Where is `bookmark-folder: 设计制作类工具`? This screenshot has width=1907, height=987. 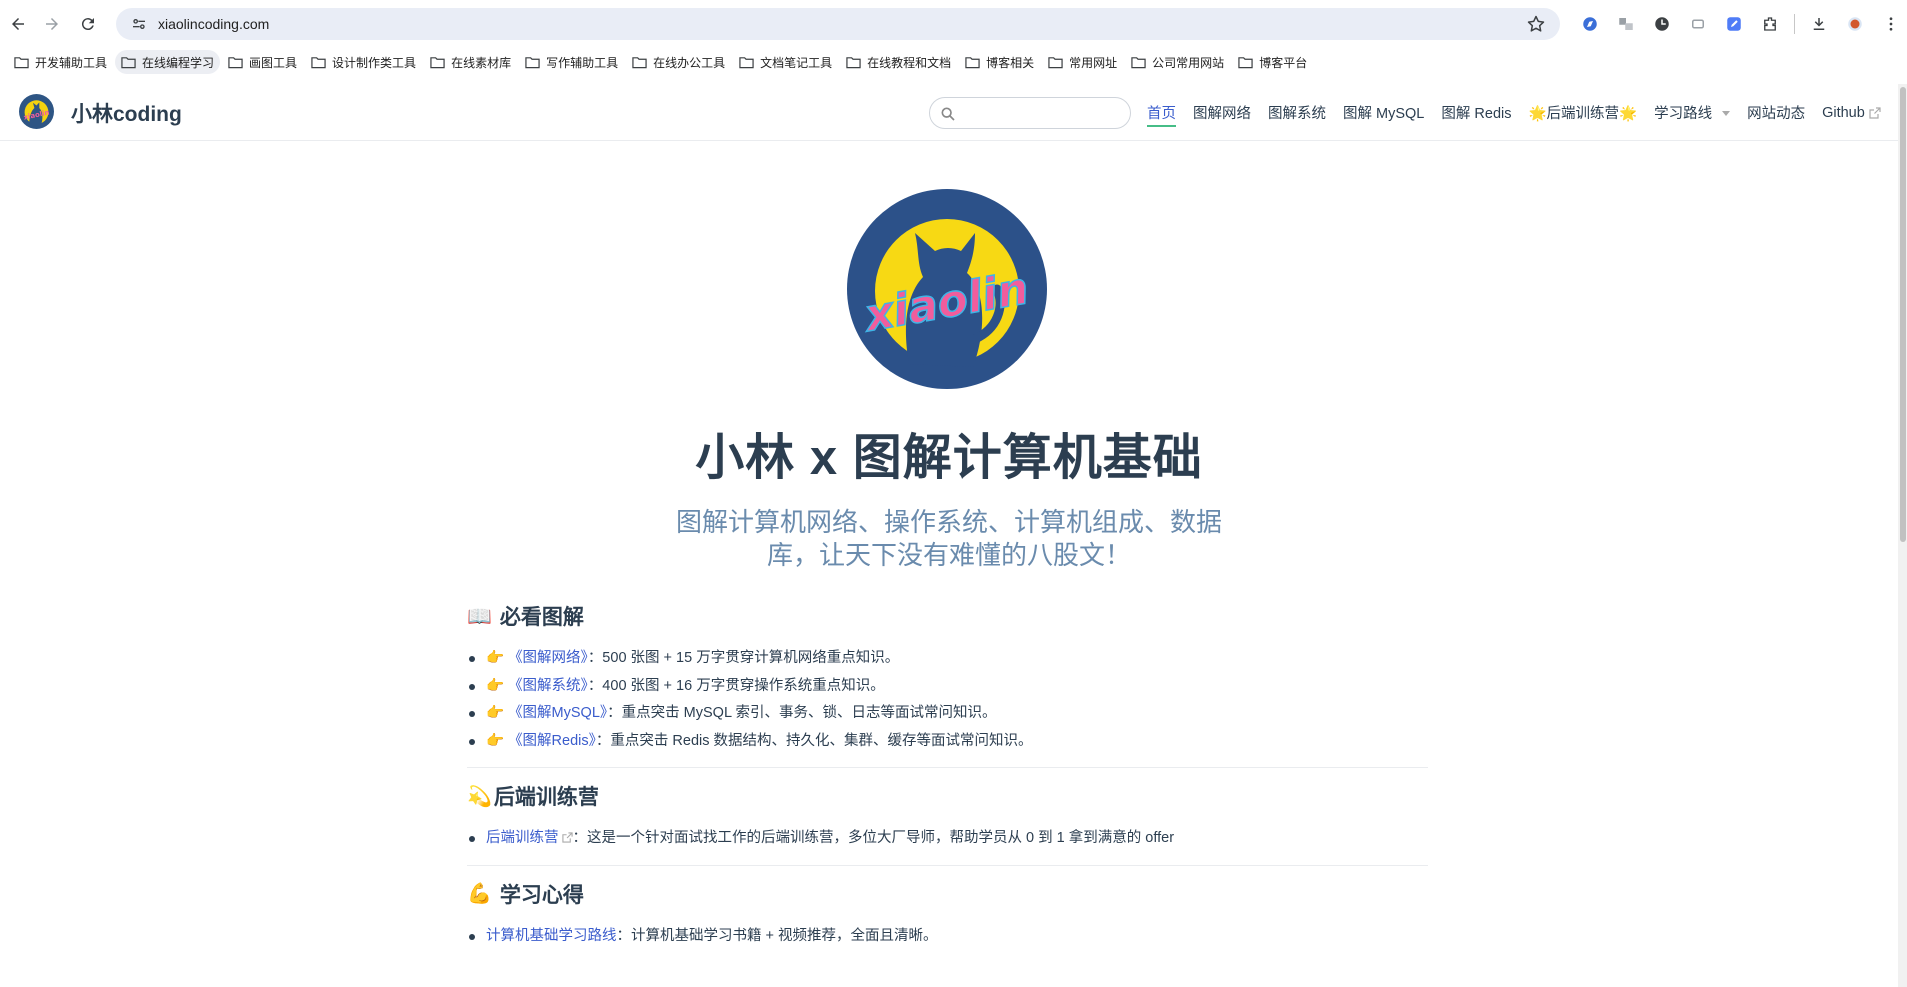 bookmark-folder: 设计制作类工具 is located at coordinates (363, 62).